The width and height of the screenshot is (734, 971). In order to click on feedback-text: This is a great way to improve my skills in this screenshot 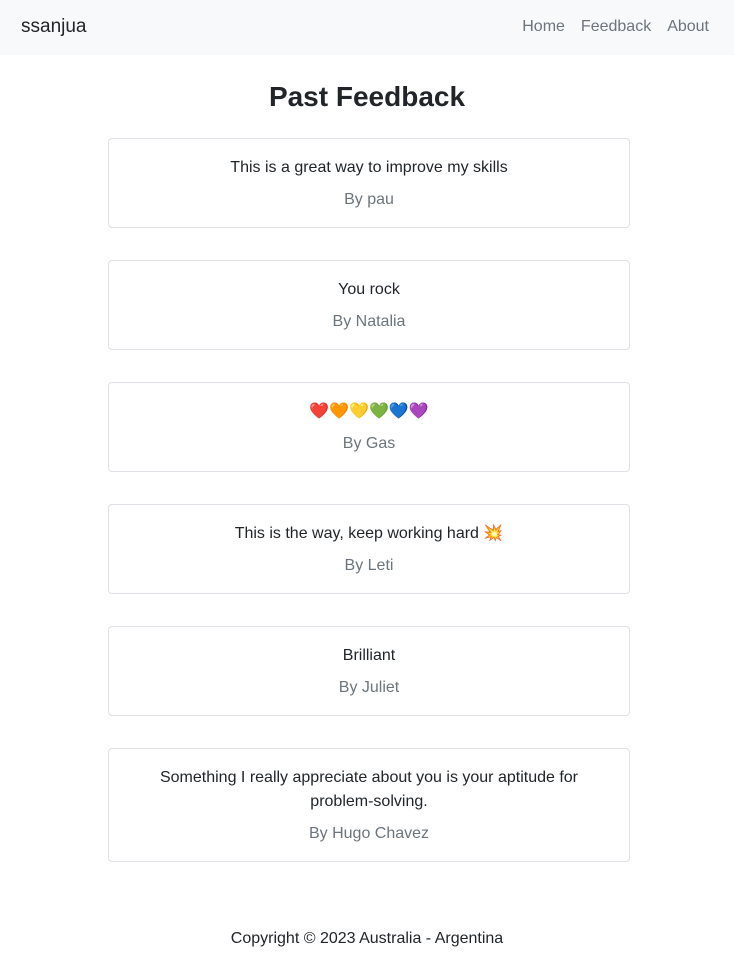, I will do `click(369, 167)`.